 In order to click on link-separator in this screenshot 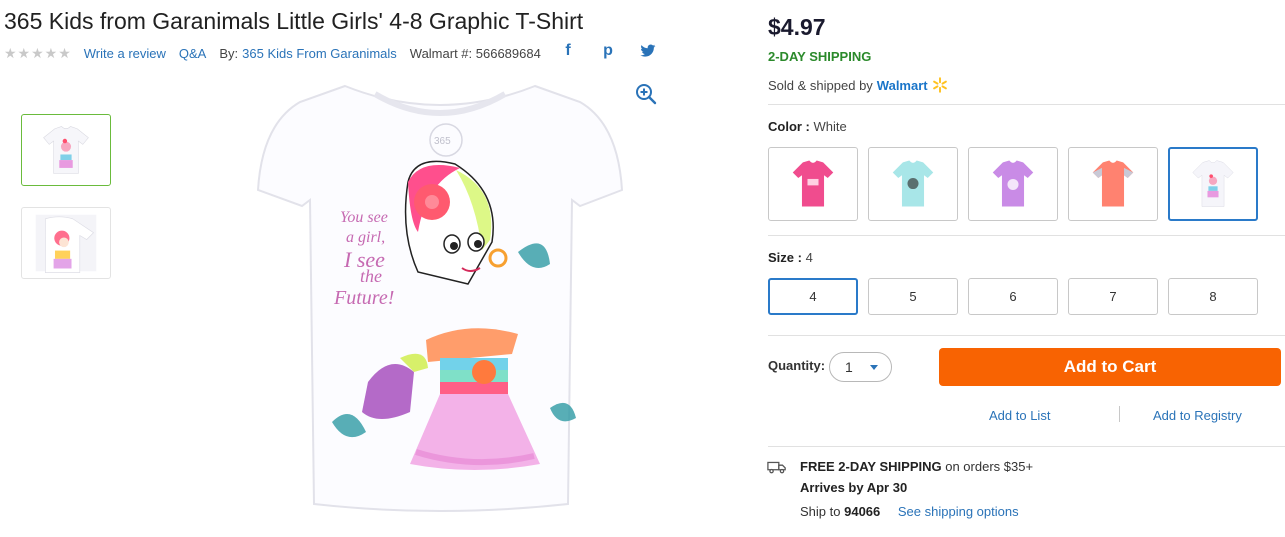, I will do `click(1119, 414)`.